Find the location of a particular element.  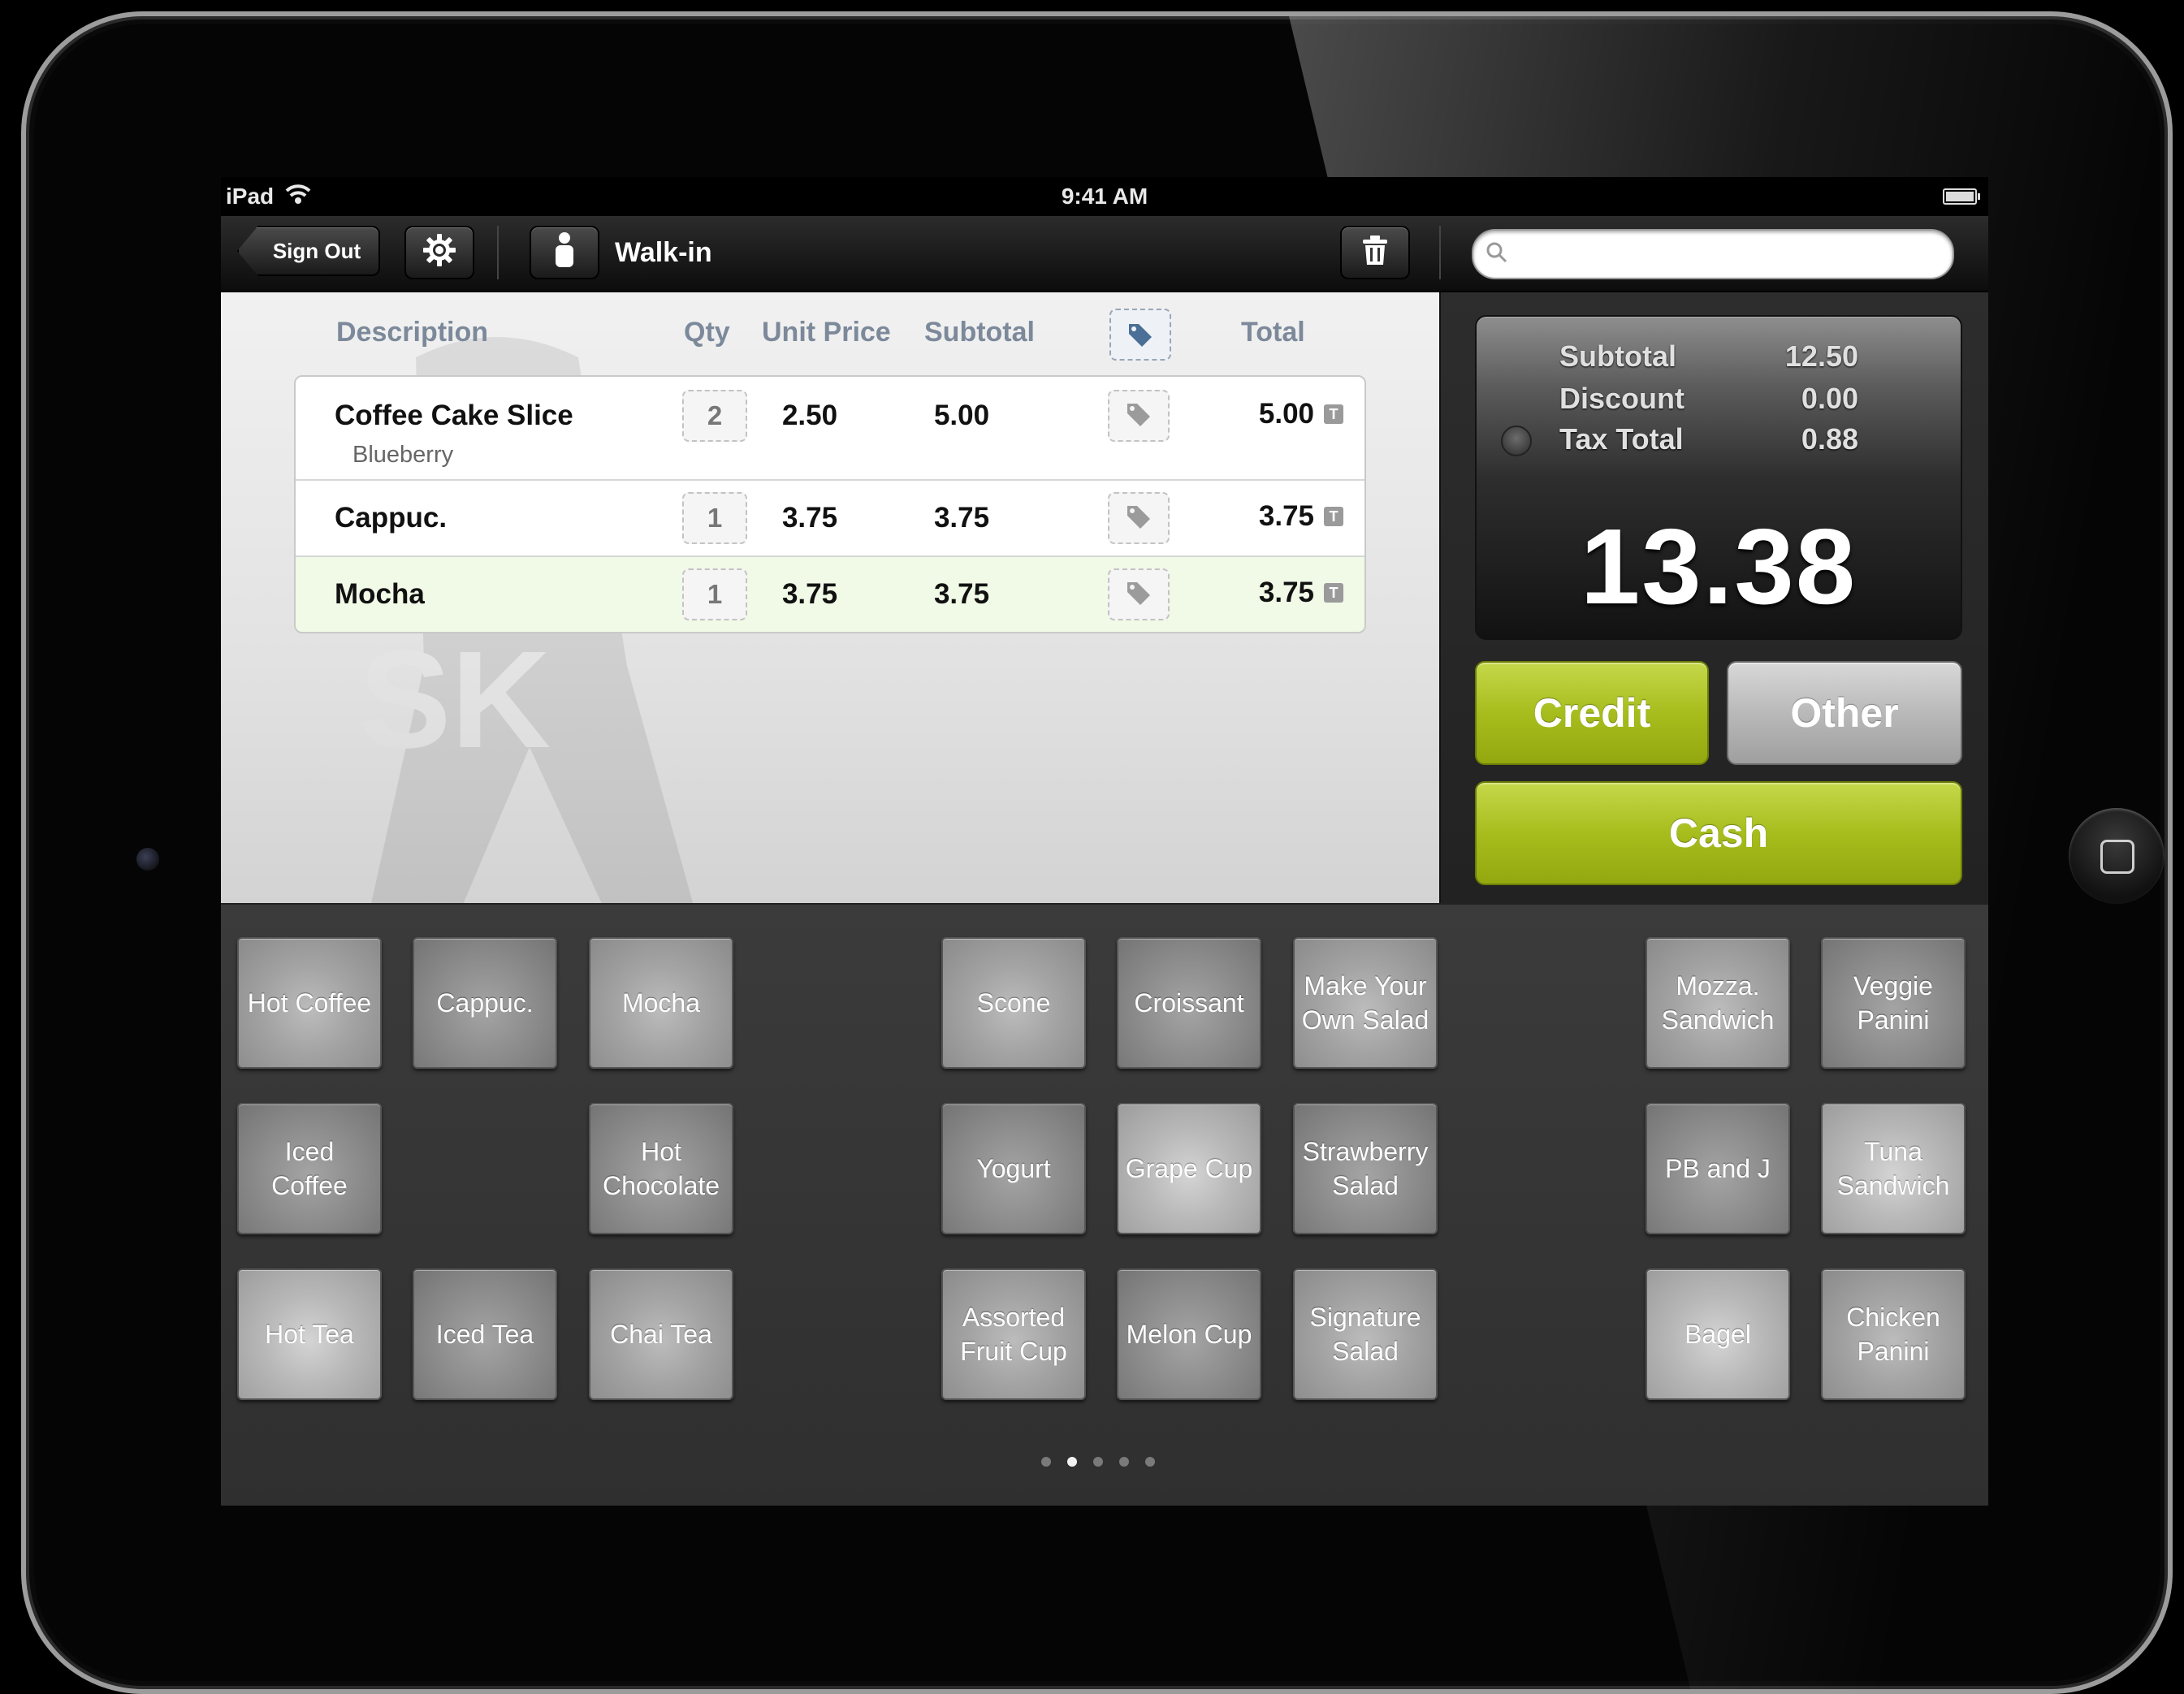

search-box is located at coordinates (1713, 254).